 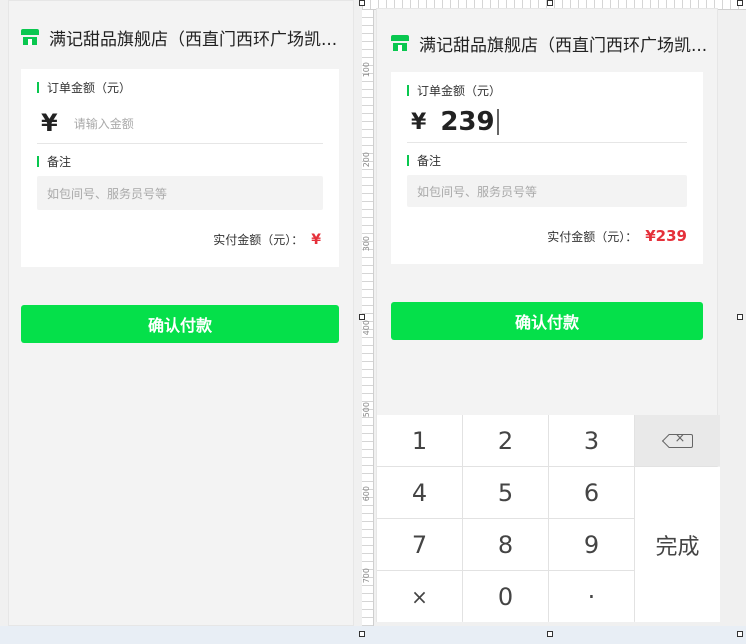 I want to click on key-7: 7, so click(x=419, y=544).